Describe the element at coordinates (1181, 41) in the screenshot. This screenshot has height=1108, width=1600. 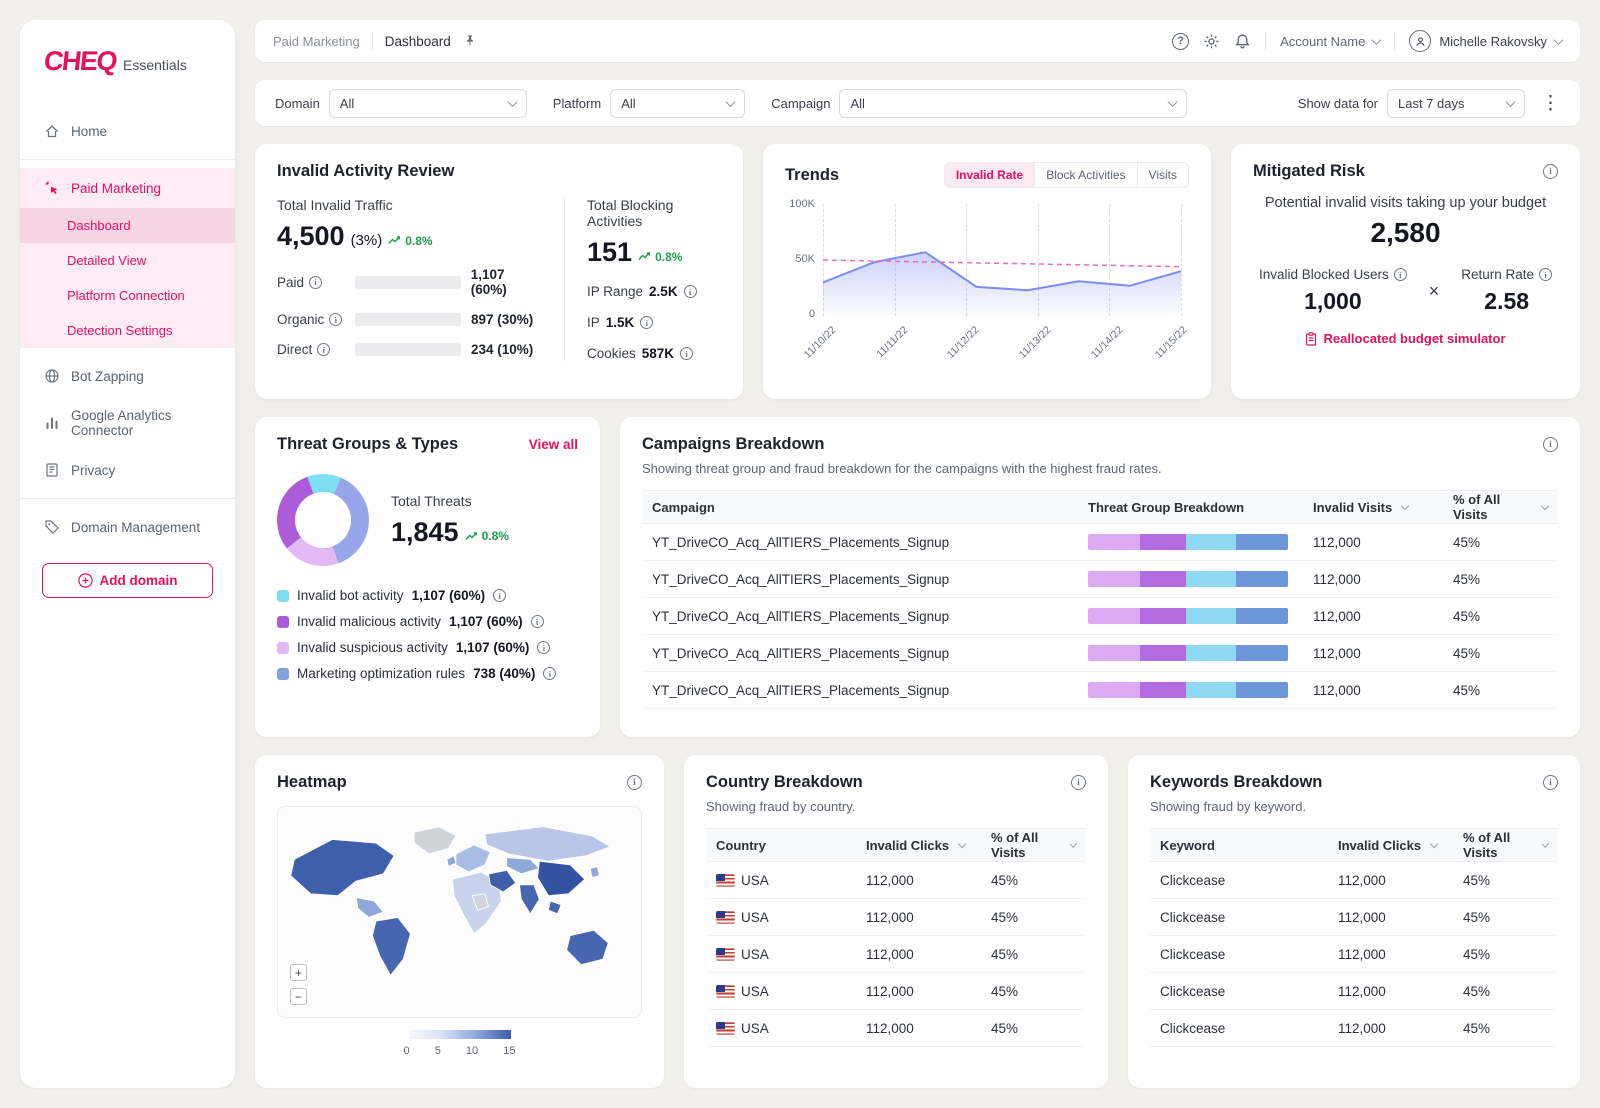
I see `help-icon: ?` at that location.